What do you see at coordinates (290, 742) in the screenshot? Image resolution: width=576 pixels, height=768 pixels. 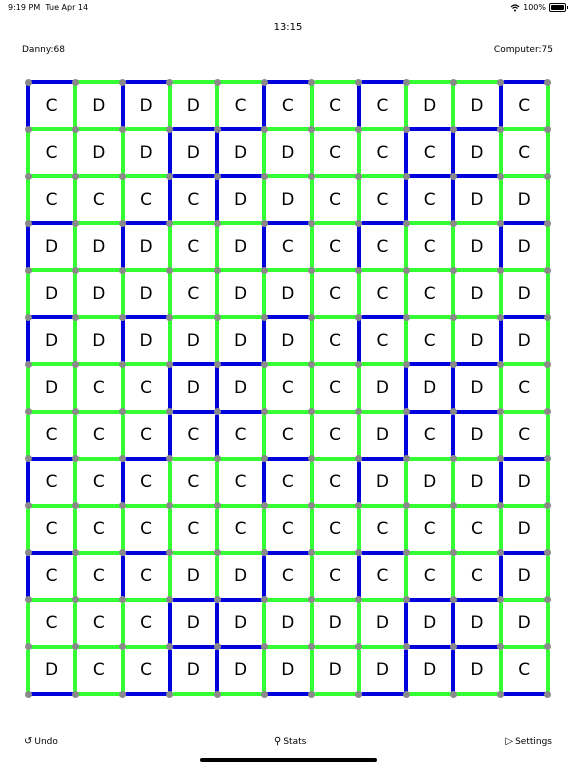 I see `stats-button: ⚲ Stats` at bounding box center [290, 742].